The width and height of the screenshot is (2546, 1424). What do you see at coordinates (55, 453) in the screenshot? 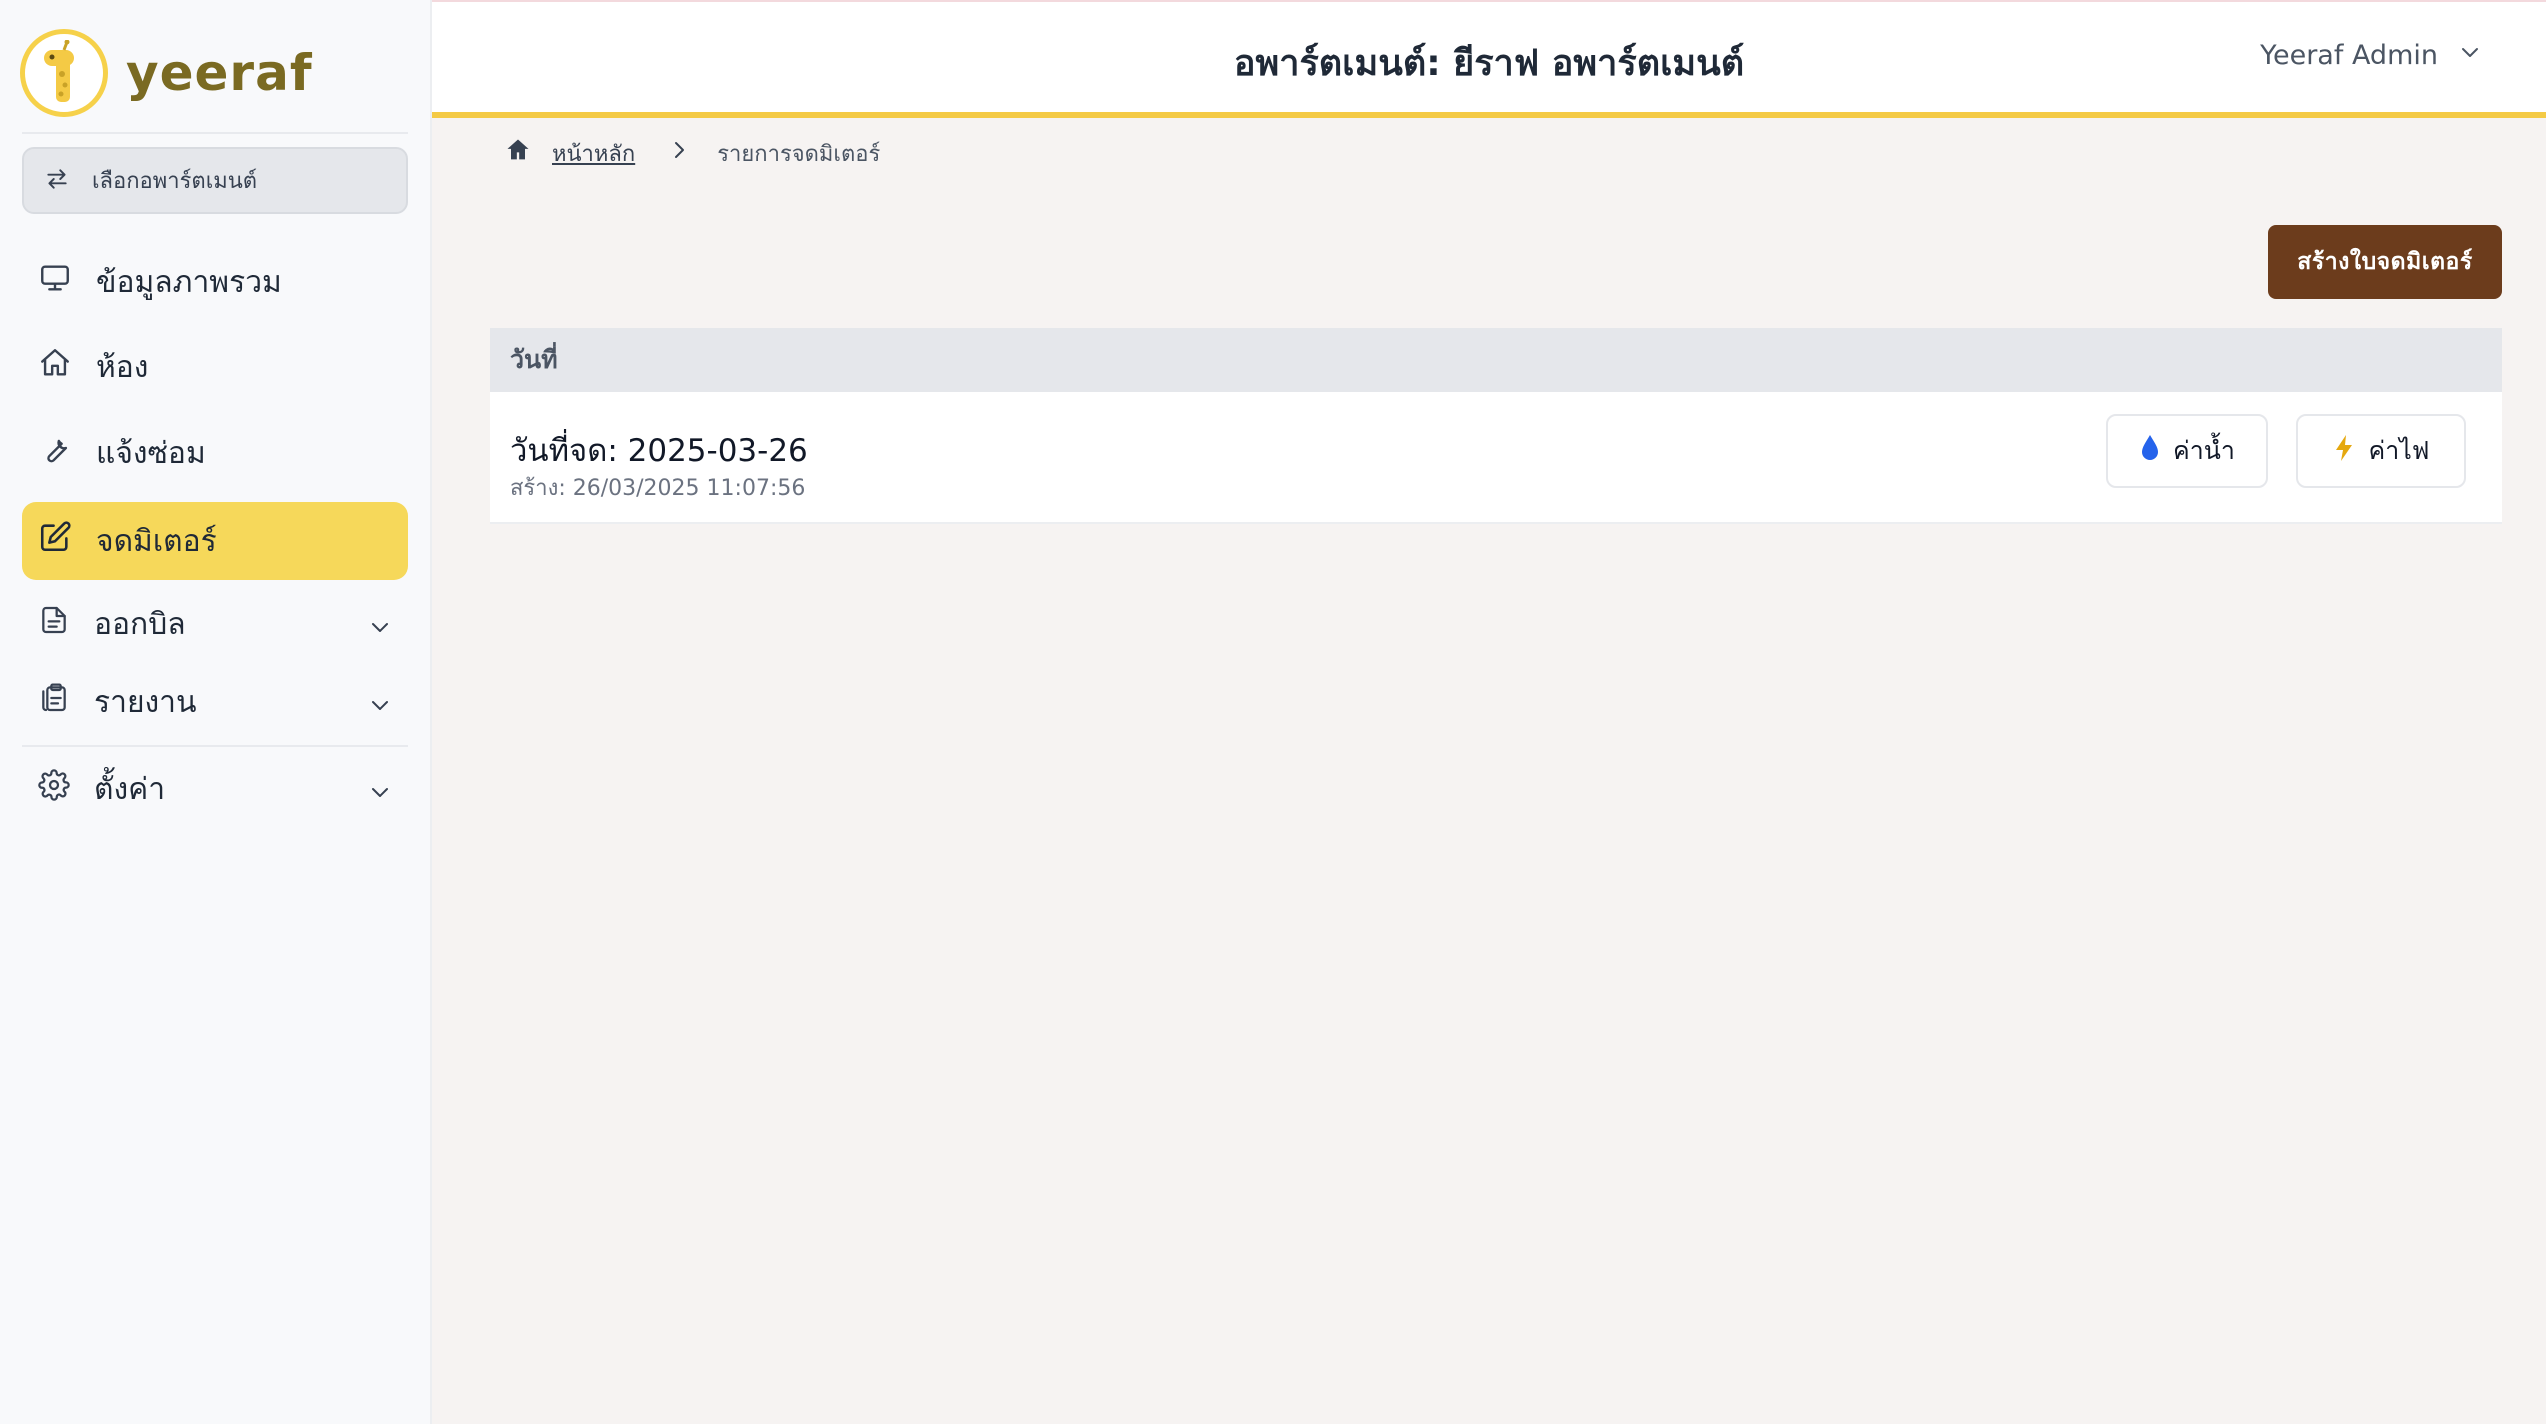
I see `wrench-icon` at bounding box center [55, 453].